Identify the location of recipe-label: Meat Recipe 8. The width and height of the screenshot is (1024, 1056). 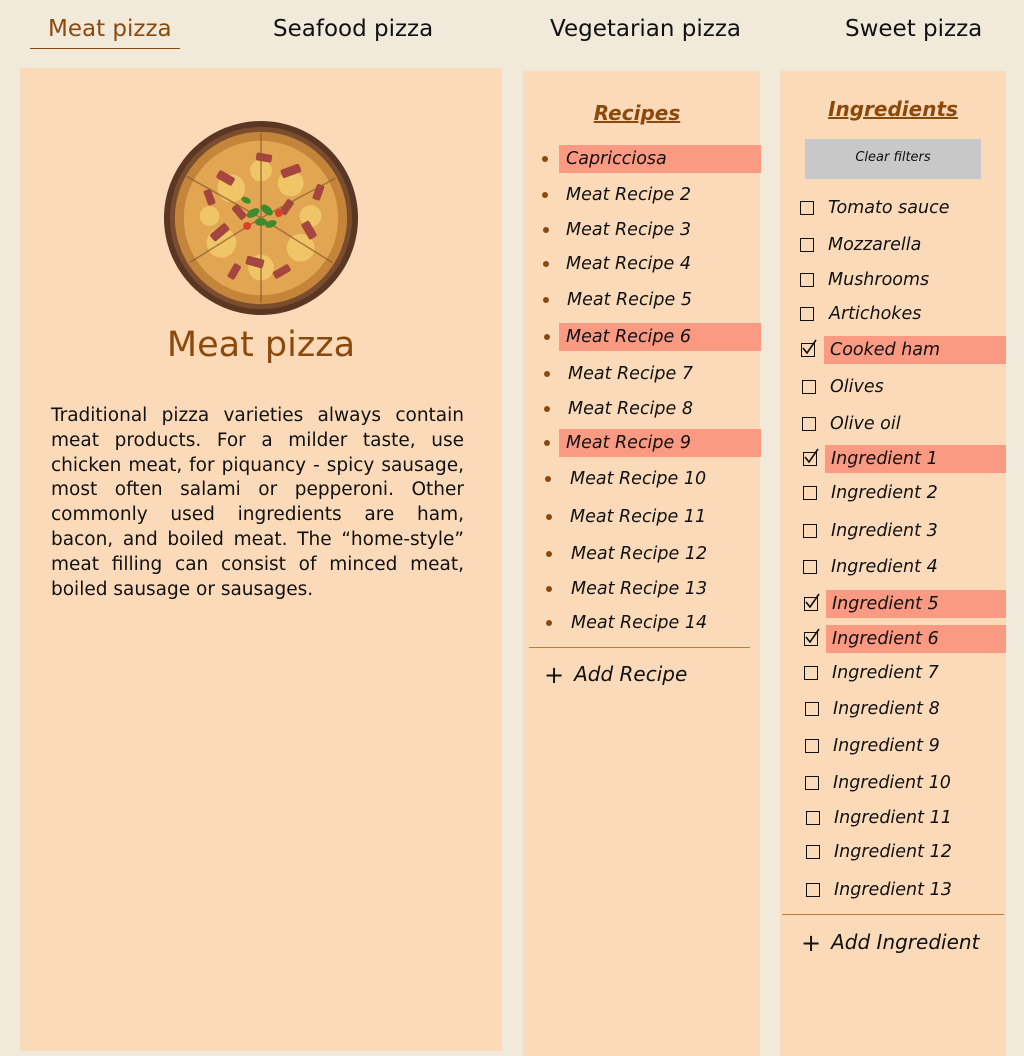
(630, 409).